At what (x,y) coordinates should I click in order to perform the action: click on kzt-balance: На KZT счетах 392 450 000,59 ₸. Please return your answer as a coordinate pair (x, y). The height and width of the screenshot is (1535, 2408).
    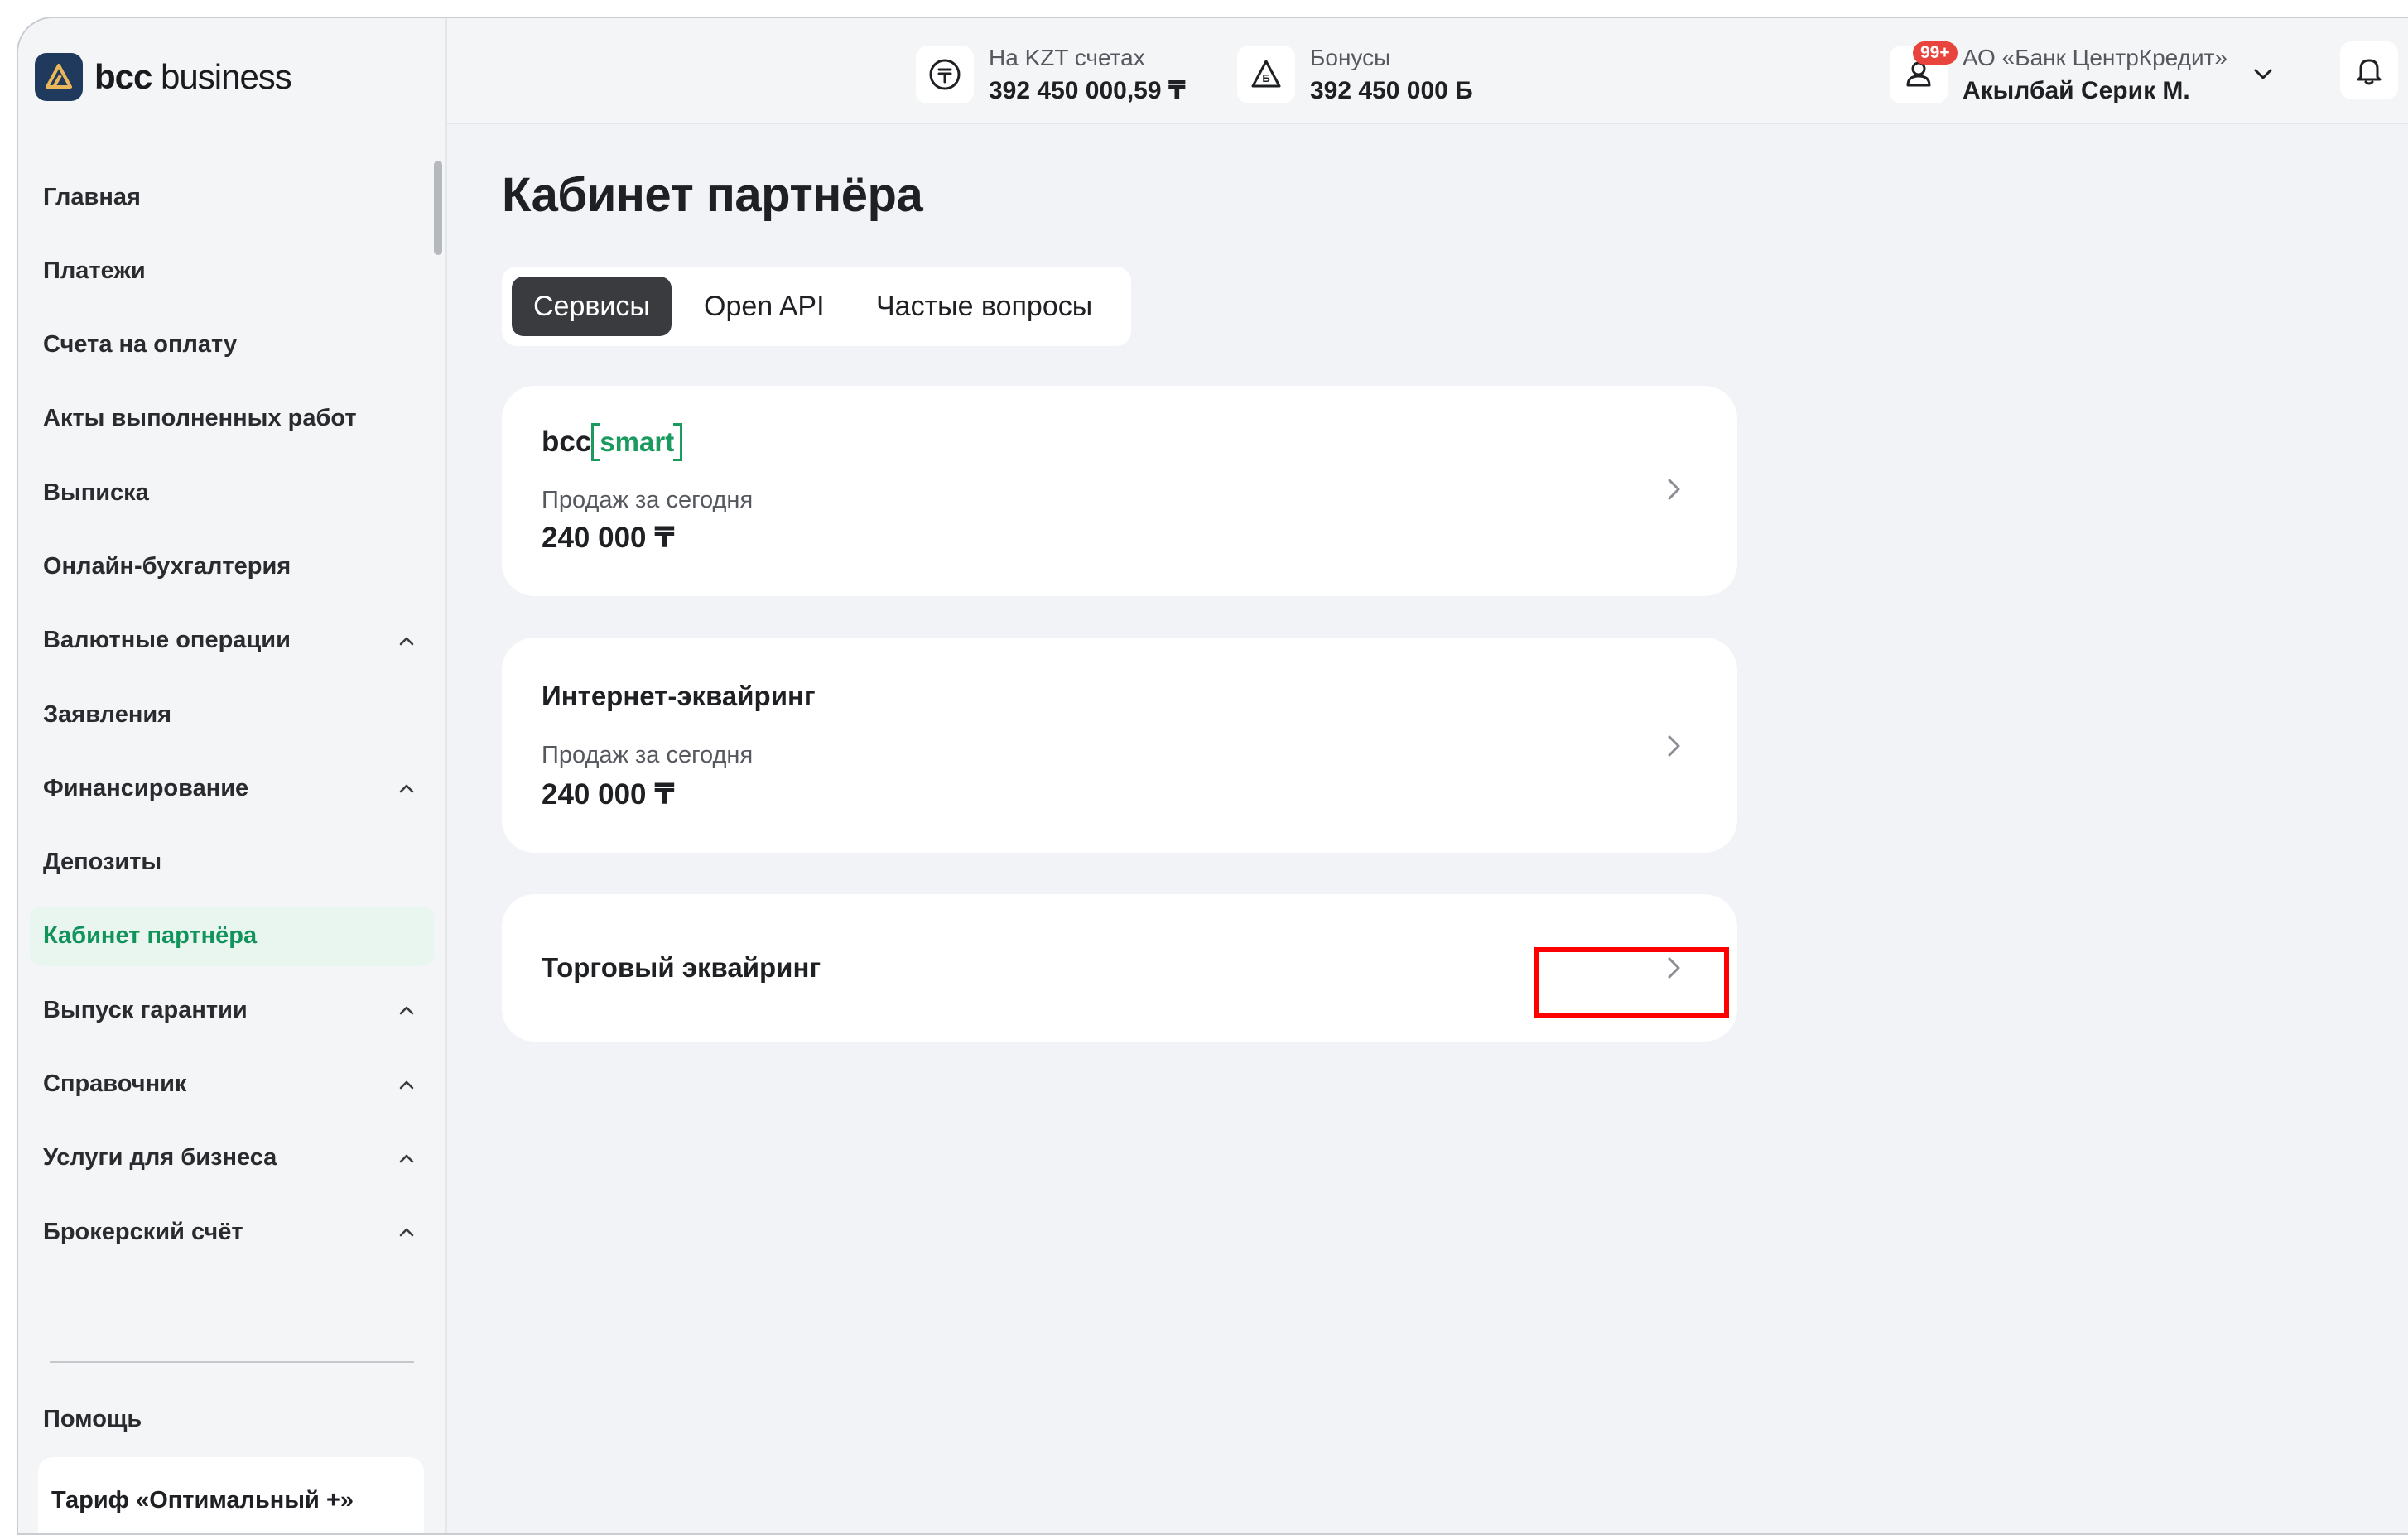
    Looking at the image, I should click on (1051, 75).